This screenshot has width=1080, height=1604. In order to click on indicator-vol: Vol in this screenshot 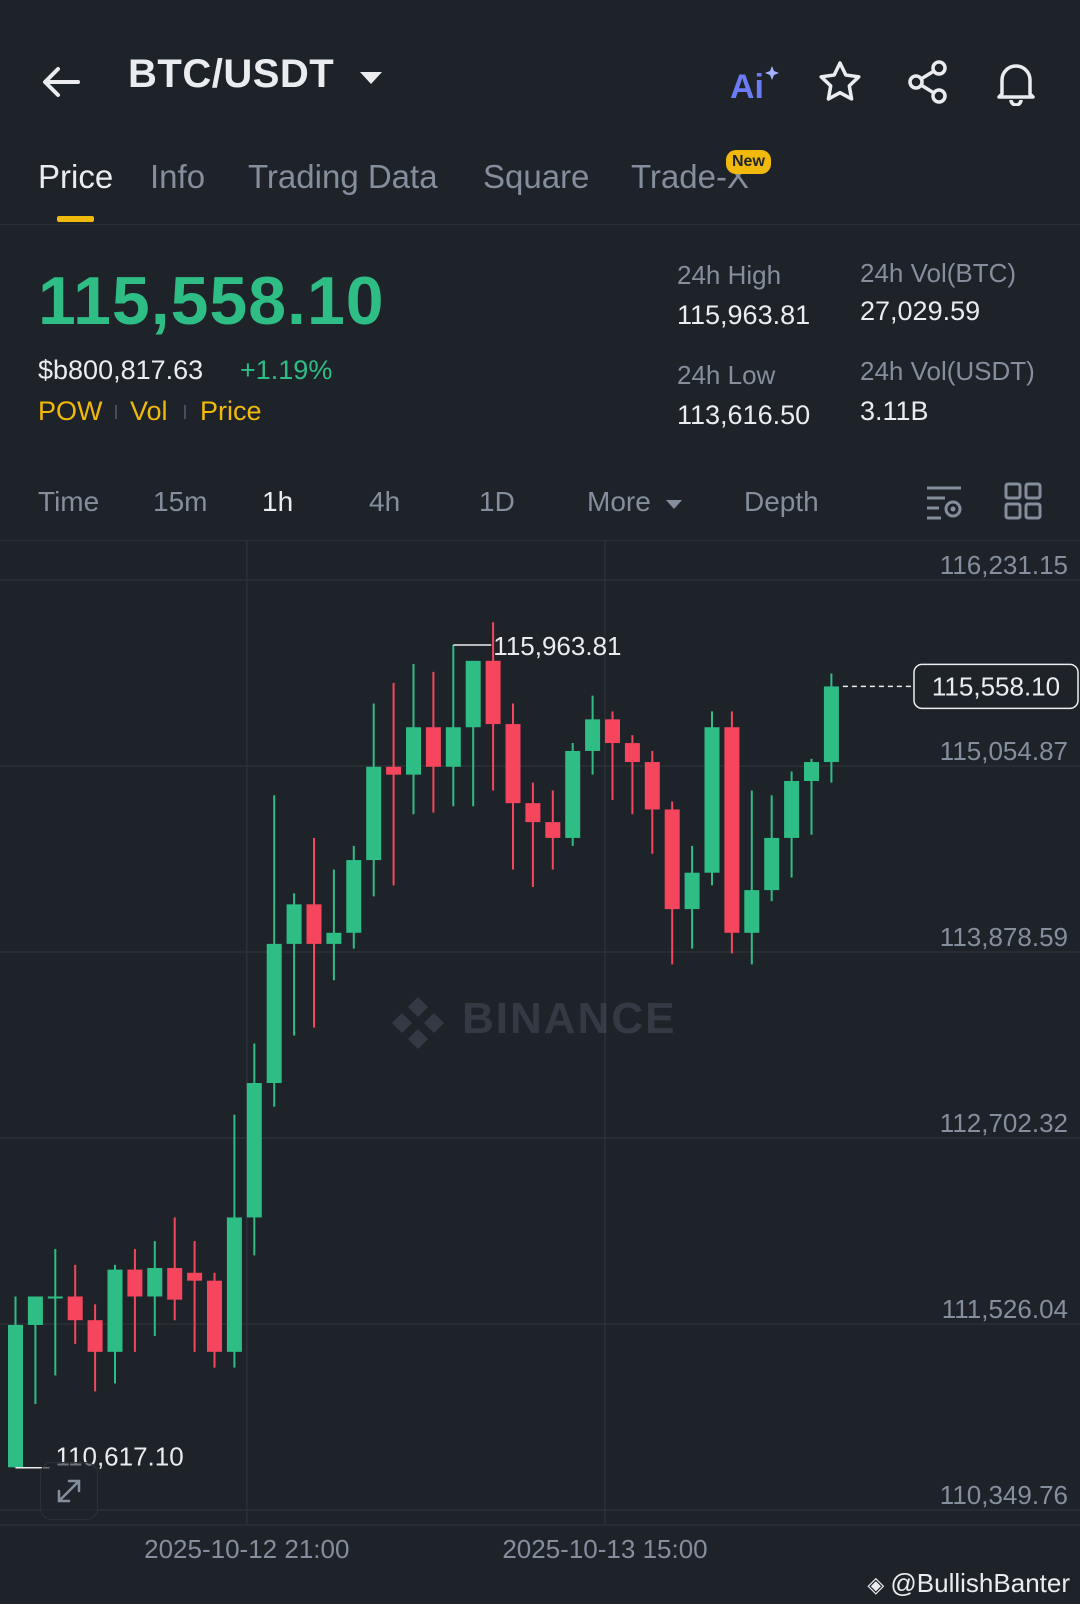, I will do `click(149, 411)`.